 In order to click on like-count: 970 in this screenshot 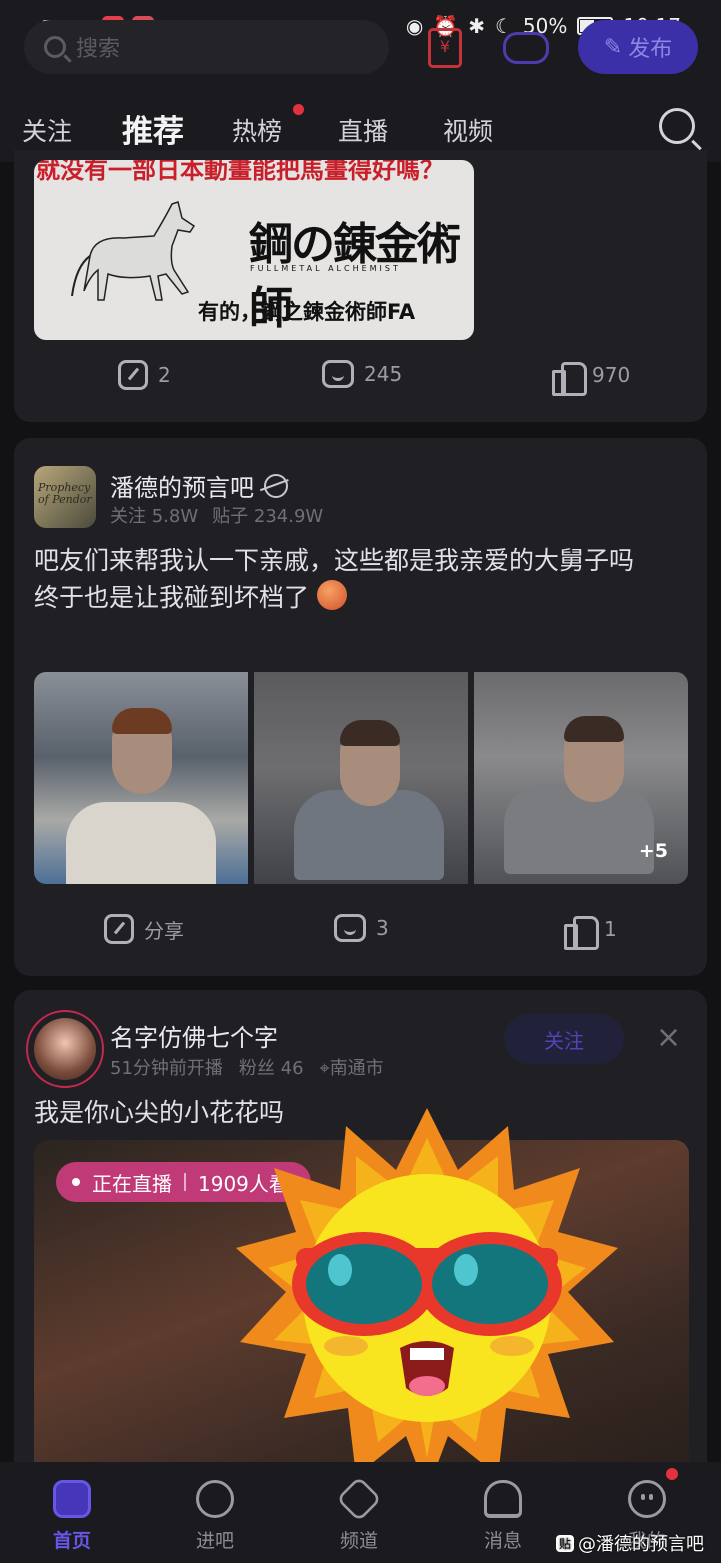, I will do `click(611, 375)`.